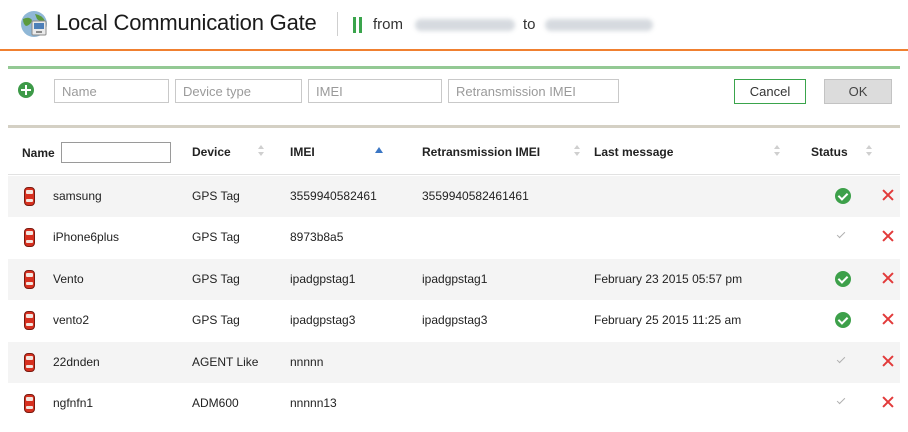  What do you see at coordinates (858, 91) in the screenshot?
I see `ok-button: OK` at bounding box center [858, 91].